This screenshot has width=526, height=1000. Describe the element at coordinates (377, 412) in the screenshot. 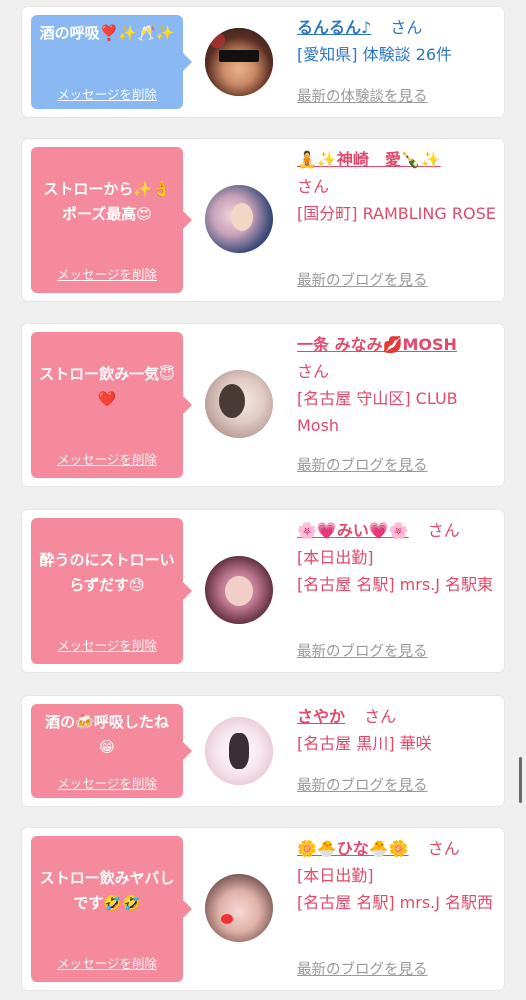

I see `shop-info: [名古屋 守山区] CLUB Mosh` at that location.